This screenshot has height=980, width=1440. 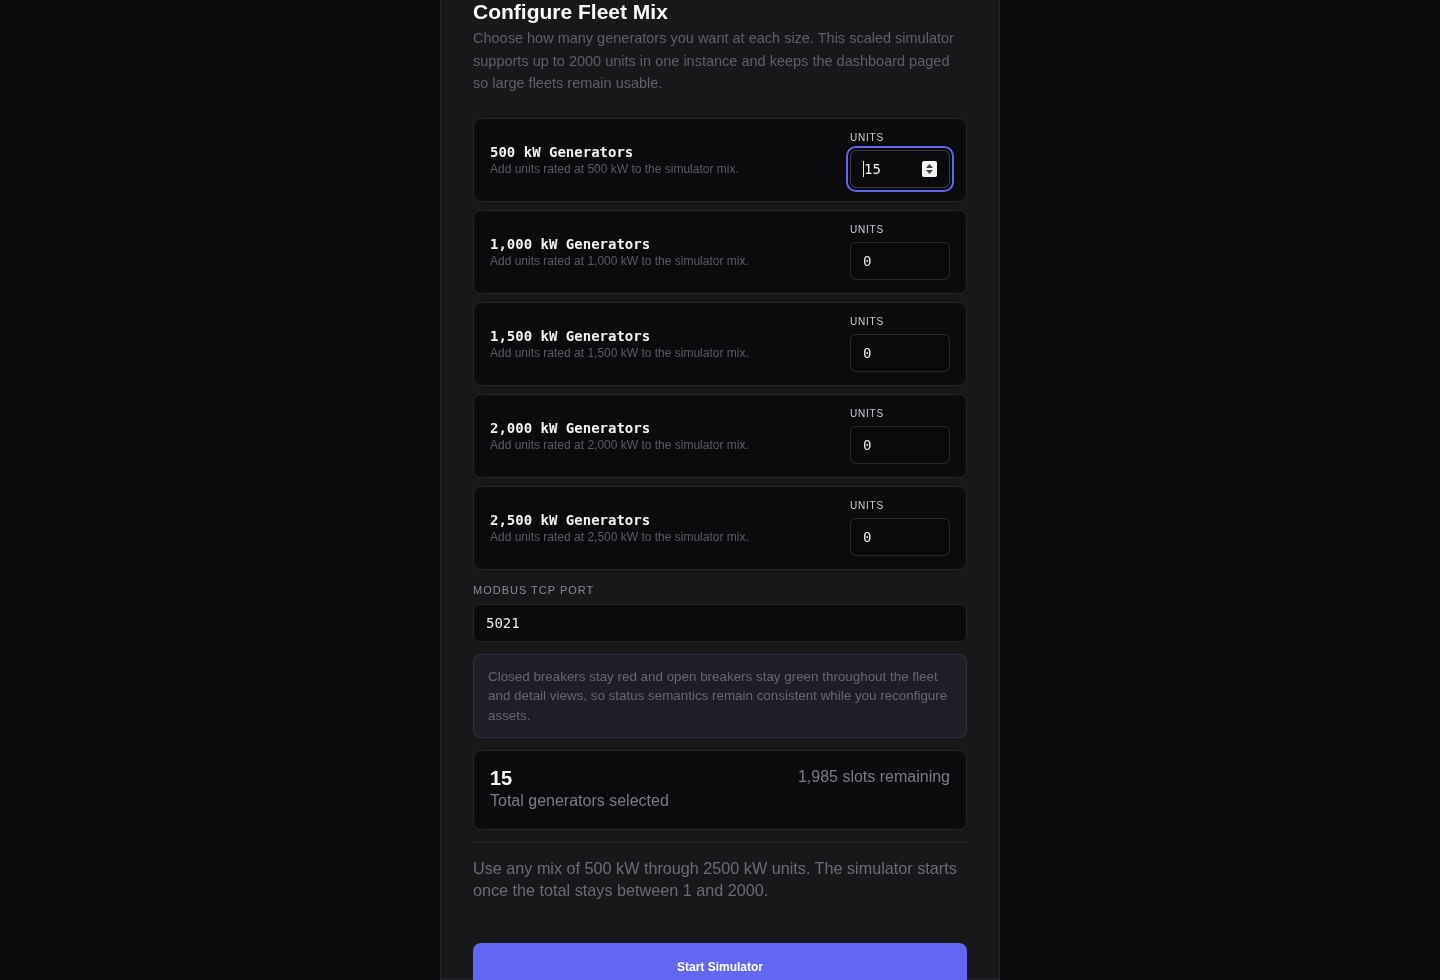 What do you see at coordinates (720, 961) in the screenshot?
I see `start-simulator-button: Start Simulator` at bounding box center [720, 961].